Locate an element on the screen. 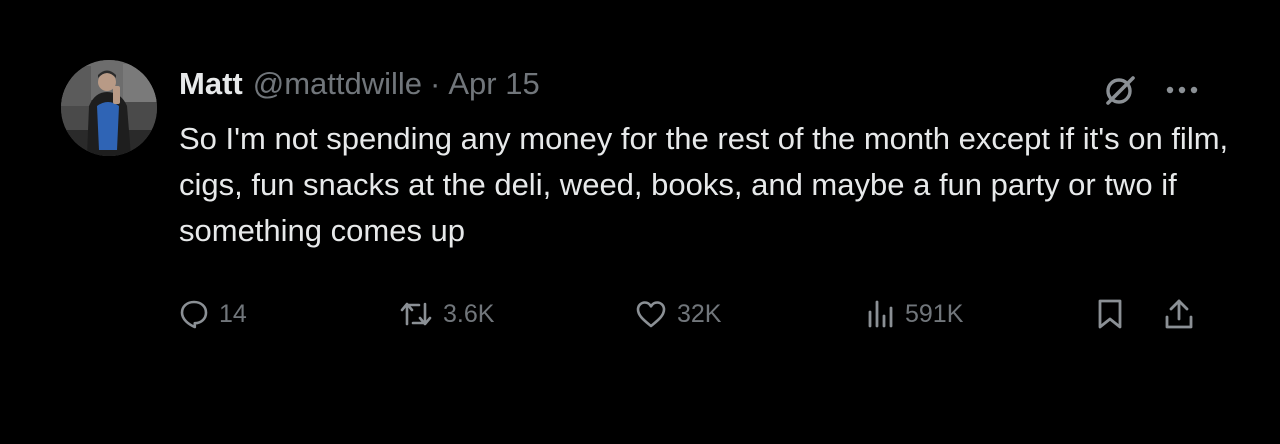  bookmark-button is located at coordinates (1115, 314).